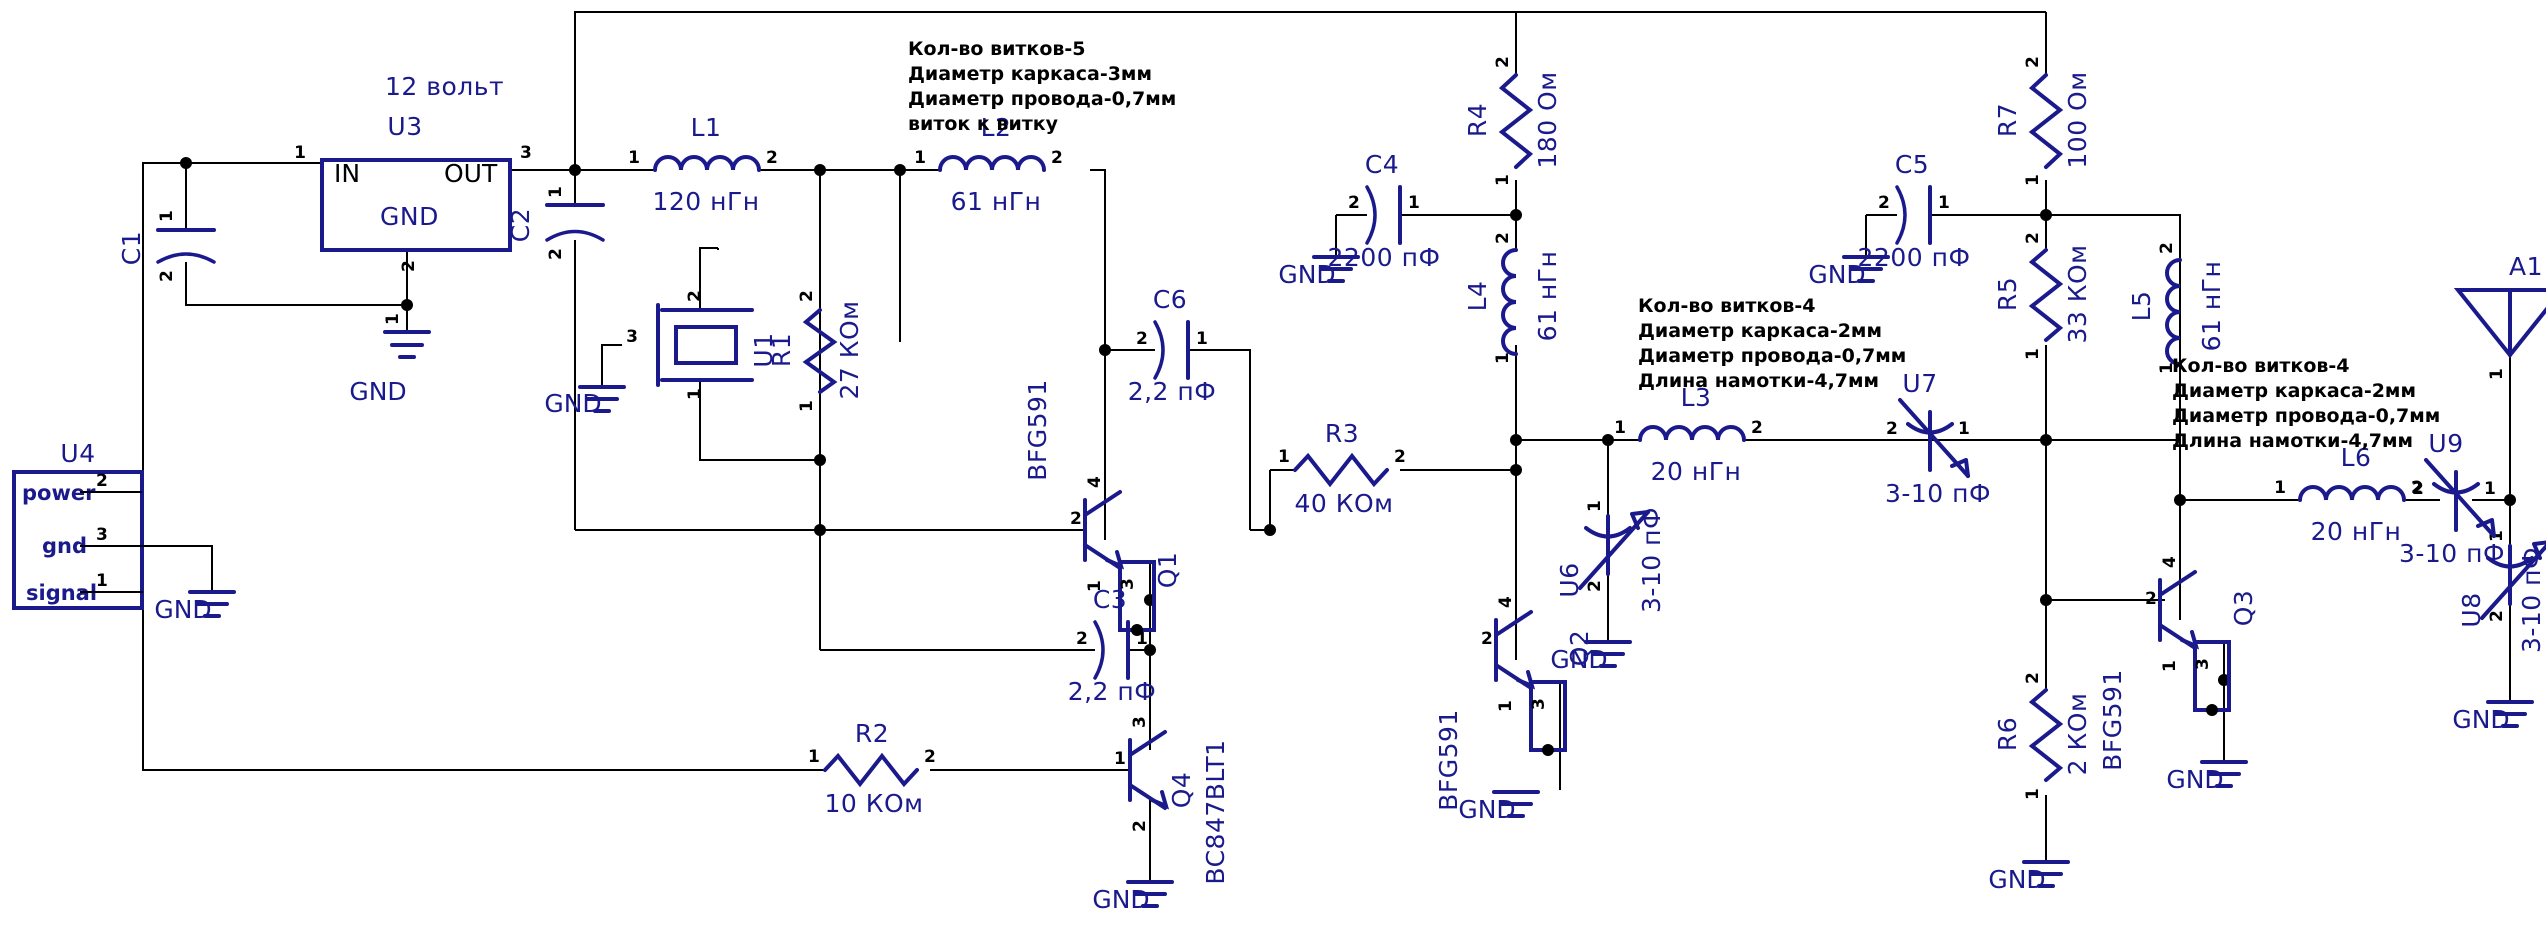 Image resolution: width=2546 pixels, height=937 pixels. Describe the element at coordinates (1512, 121) in the screenshot. I see `resistor-r4: R4 180 Ом 2 1` at that location.